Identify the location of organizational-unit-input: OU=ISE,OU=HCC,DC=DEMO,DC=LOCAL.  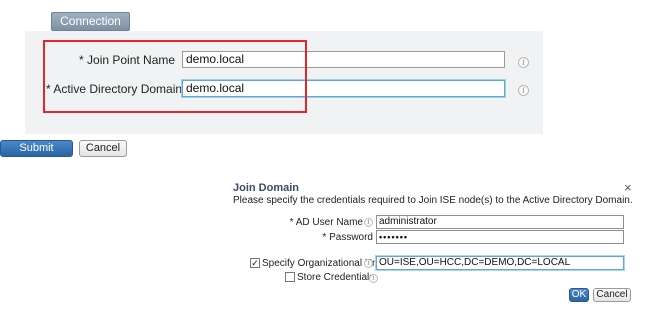
(500, 263).